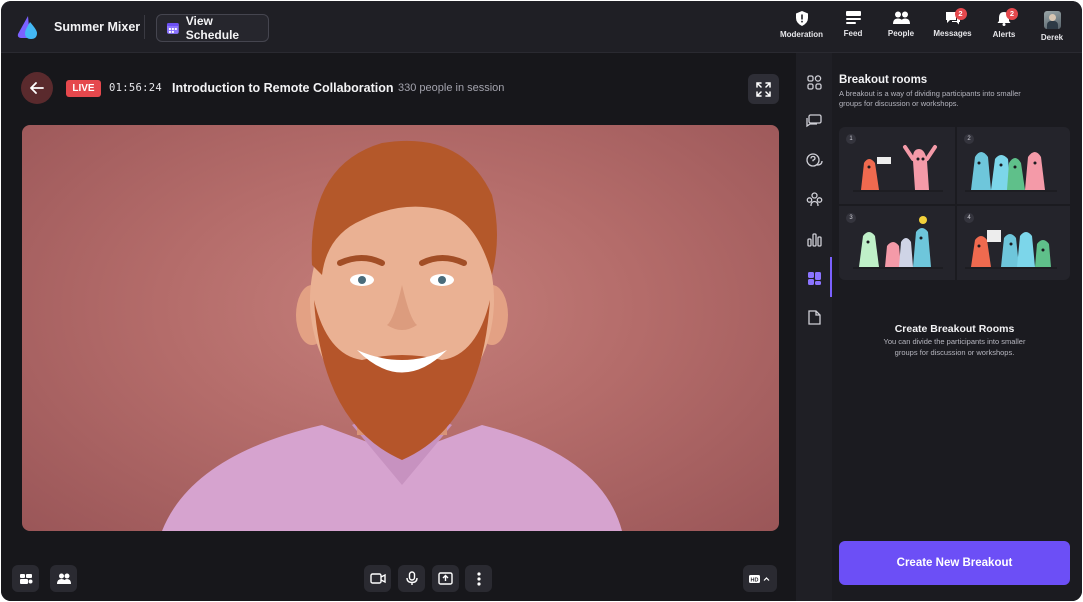 The image size is (1083, 602). What do you see at coordinates (30, 28) in the screenshot?
I see `app-logo-icon` at bounding box center [30, 28].